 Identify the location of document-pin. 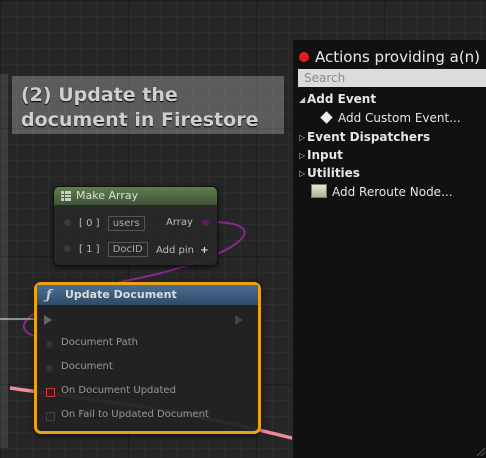
(49, 368).